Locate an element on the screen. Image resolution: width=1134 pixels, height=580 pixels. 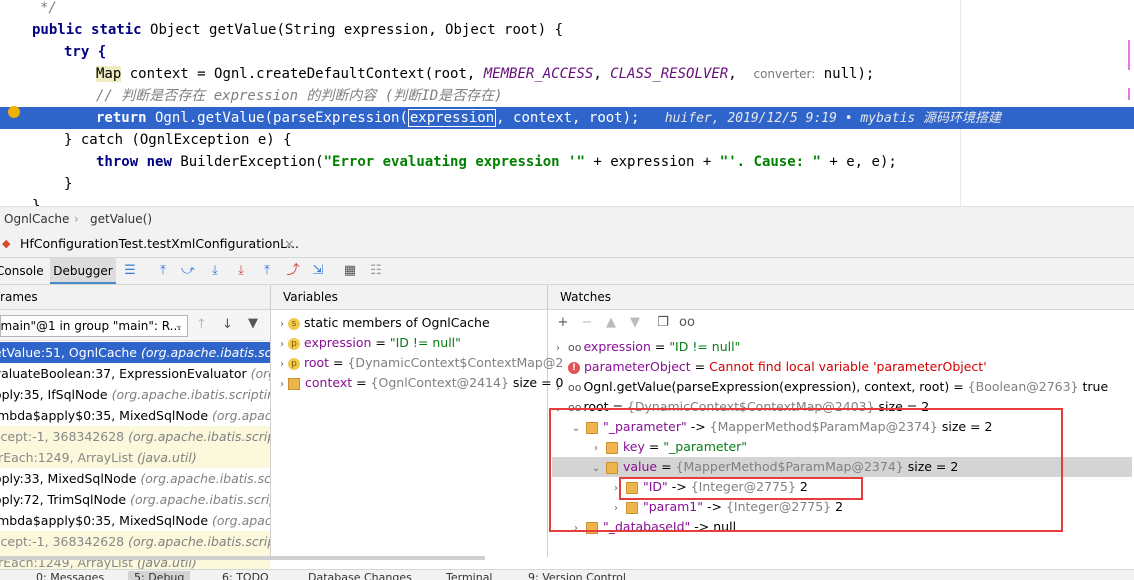
evaluate-expression-icon: ▦ is located at coordinates (350, 271).